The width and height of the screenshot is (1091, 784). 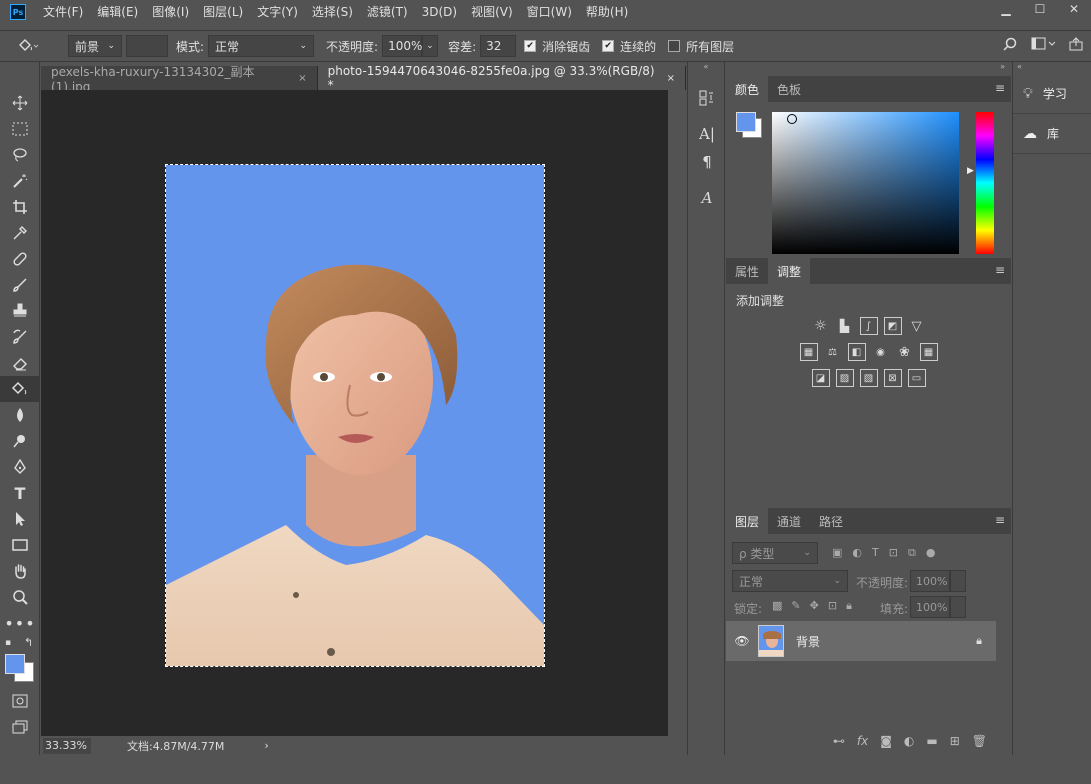 I want to click on menu-3d: 3D(D), so click(x=439, y=12).